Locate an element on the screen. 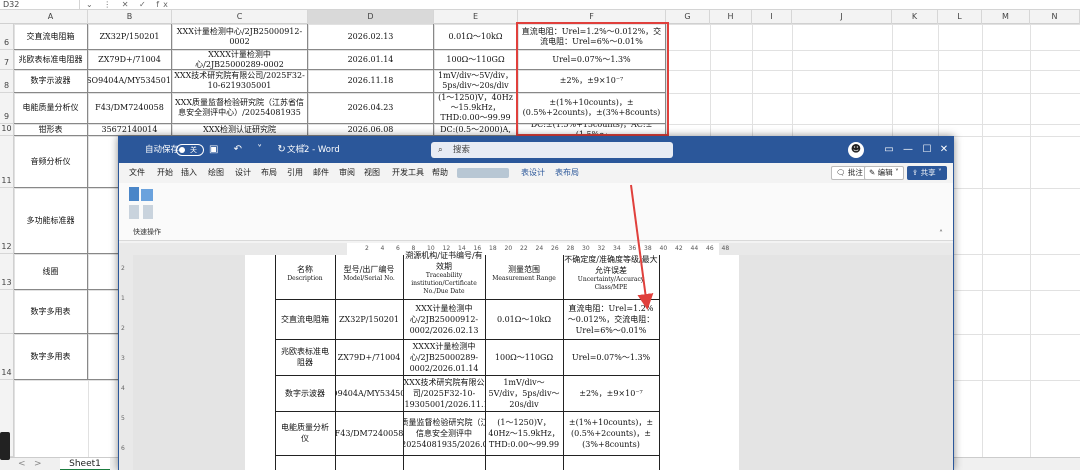 Image resolution: width=1080 pixels, height=470 pixels. menu-tab-6: 引用 is located at coordinates (295, 173).